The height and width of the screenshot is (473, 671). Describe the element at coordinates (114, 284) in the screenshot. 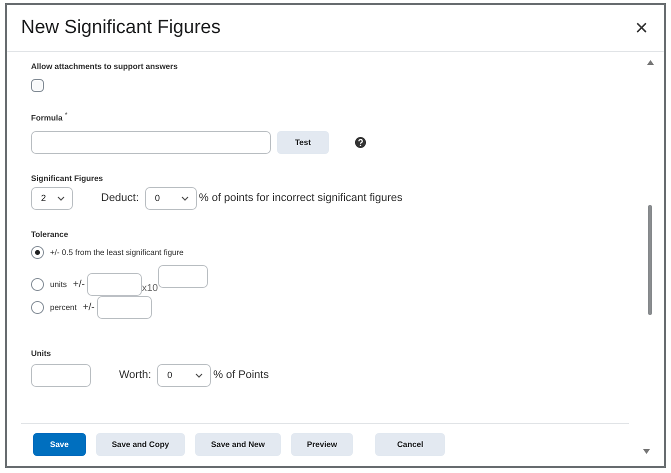

I see `units-input` at that location.